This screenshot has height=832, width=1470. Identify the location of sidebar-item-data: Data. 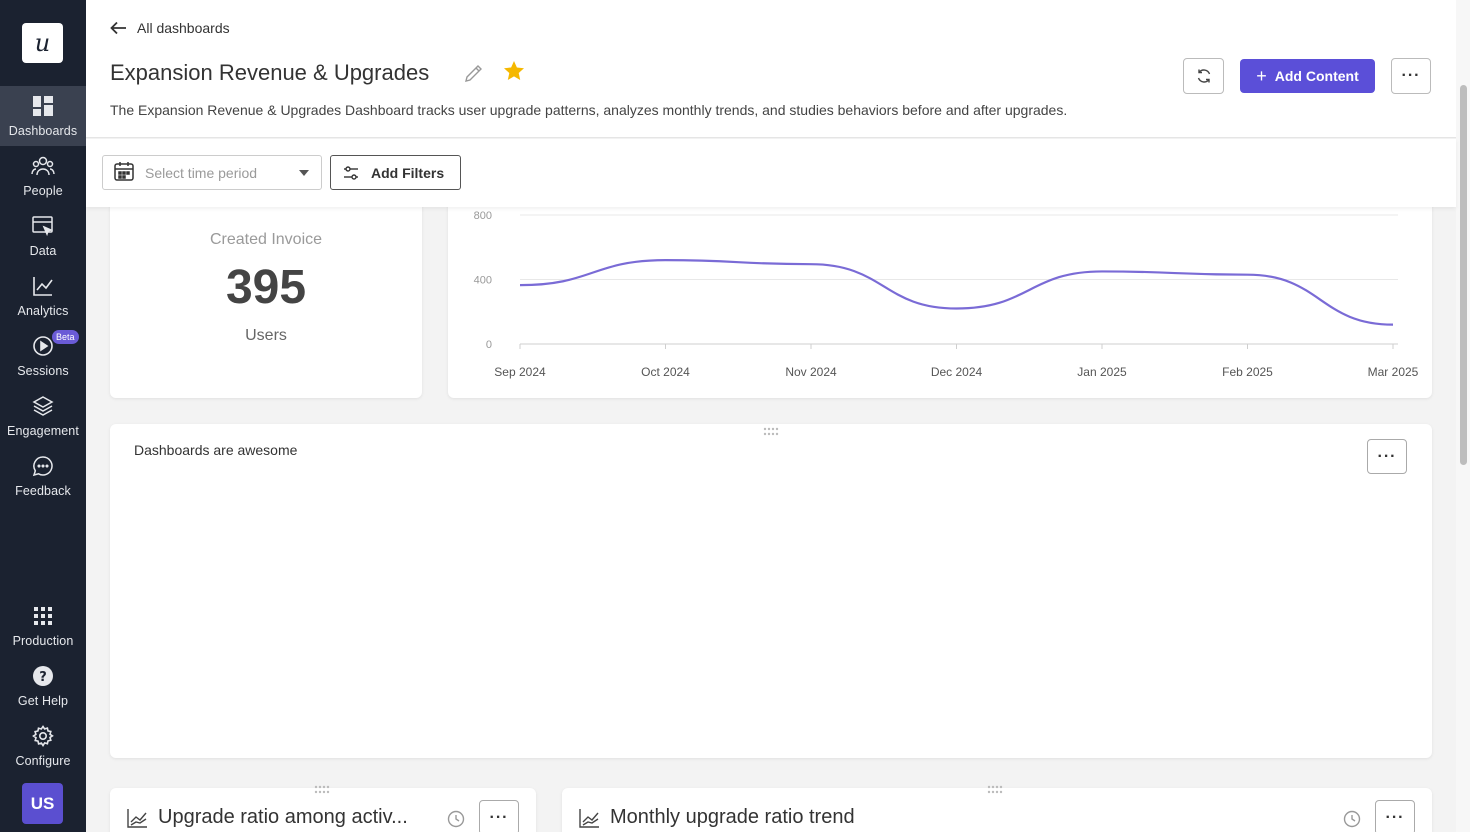
(43, 236).